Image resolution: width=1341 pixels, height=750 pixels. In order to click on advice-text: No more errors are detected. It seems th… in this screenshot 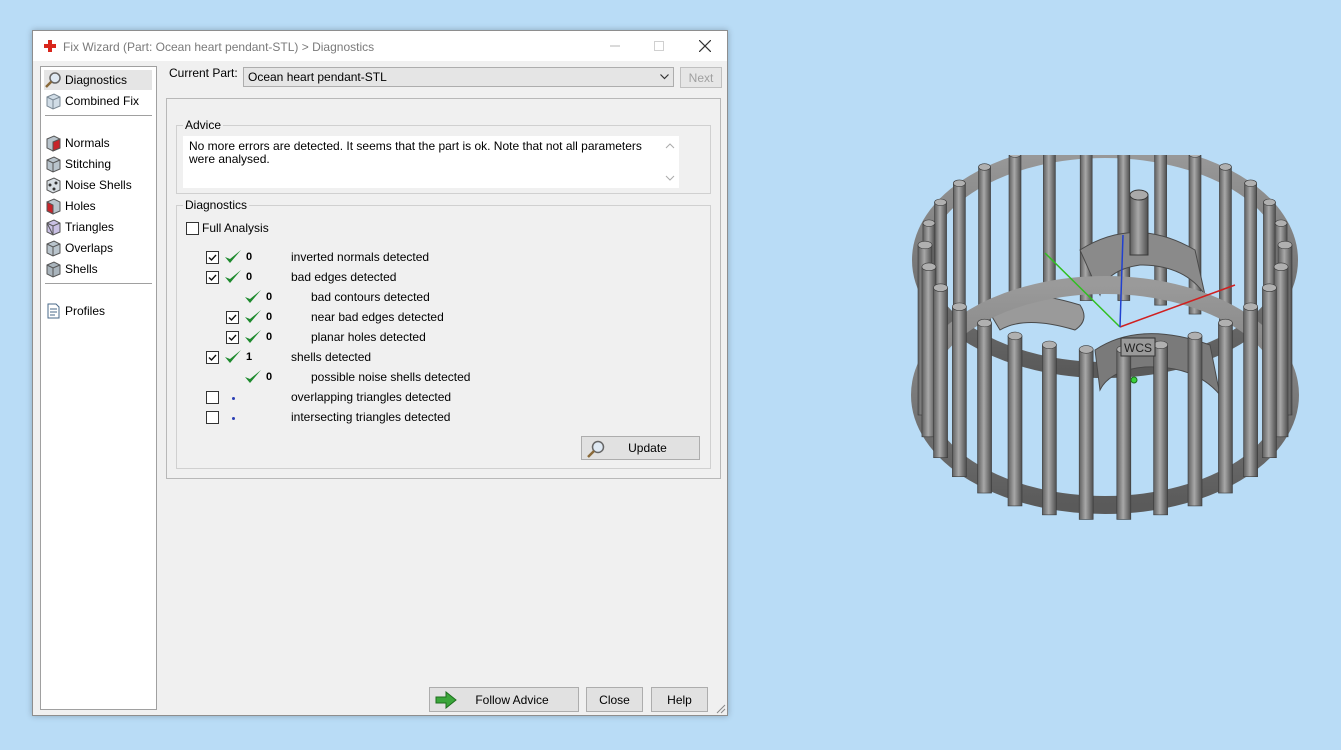, I will do `click(415, 152)`.